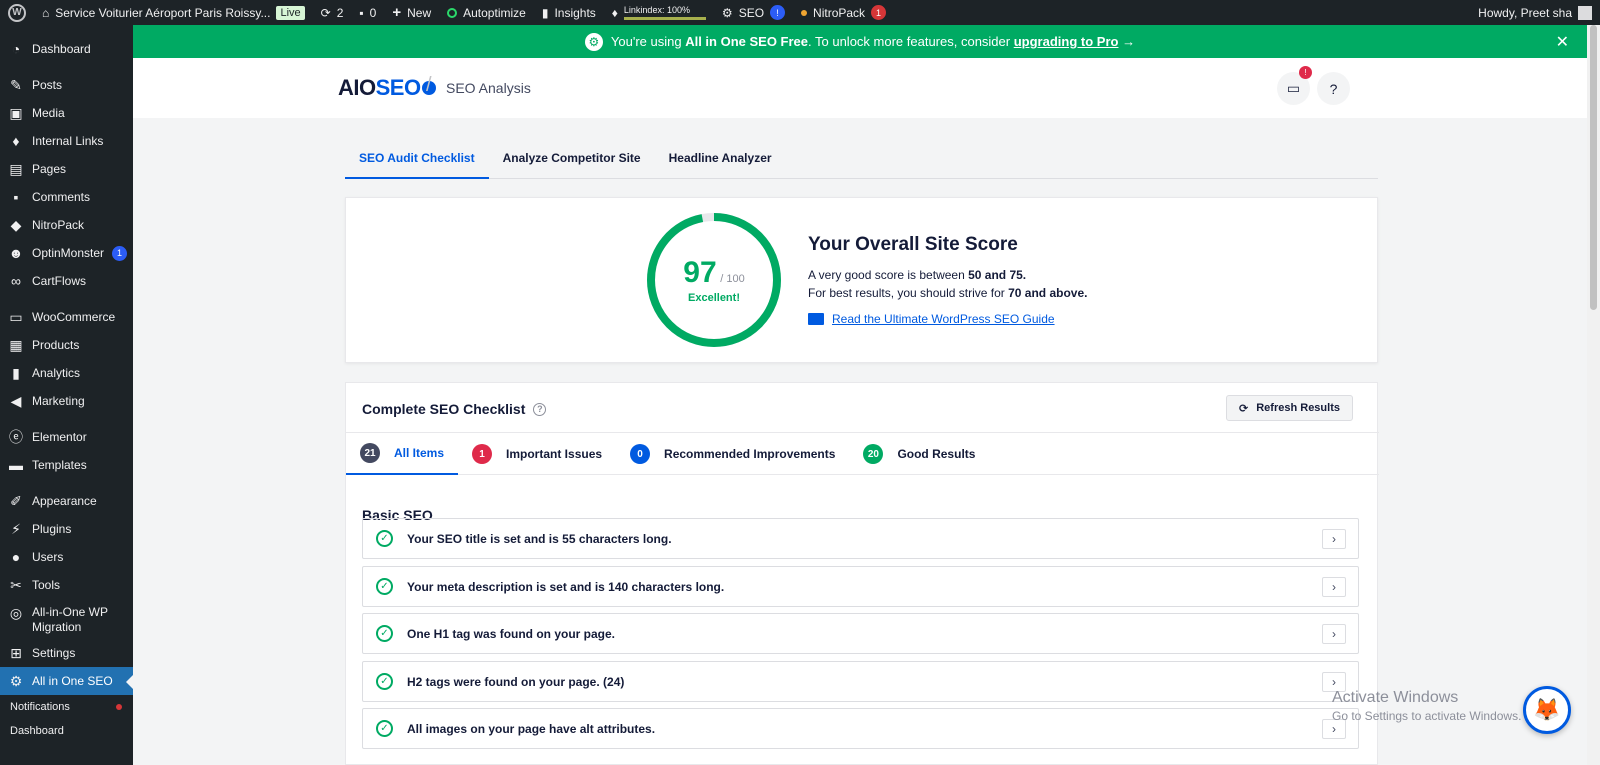 The width and height of the screenshot is (1600, 765). I want to click on sidebar-item-migration: ◎ All-in-One WP Migration, so click(66, 619).